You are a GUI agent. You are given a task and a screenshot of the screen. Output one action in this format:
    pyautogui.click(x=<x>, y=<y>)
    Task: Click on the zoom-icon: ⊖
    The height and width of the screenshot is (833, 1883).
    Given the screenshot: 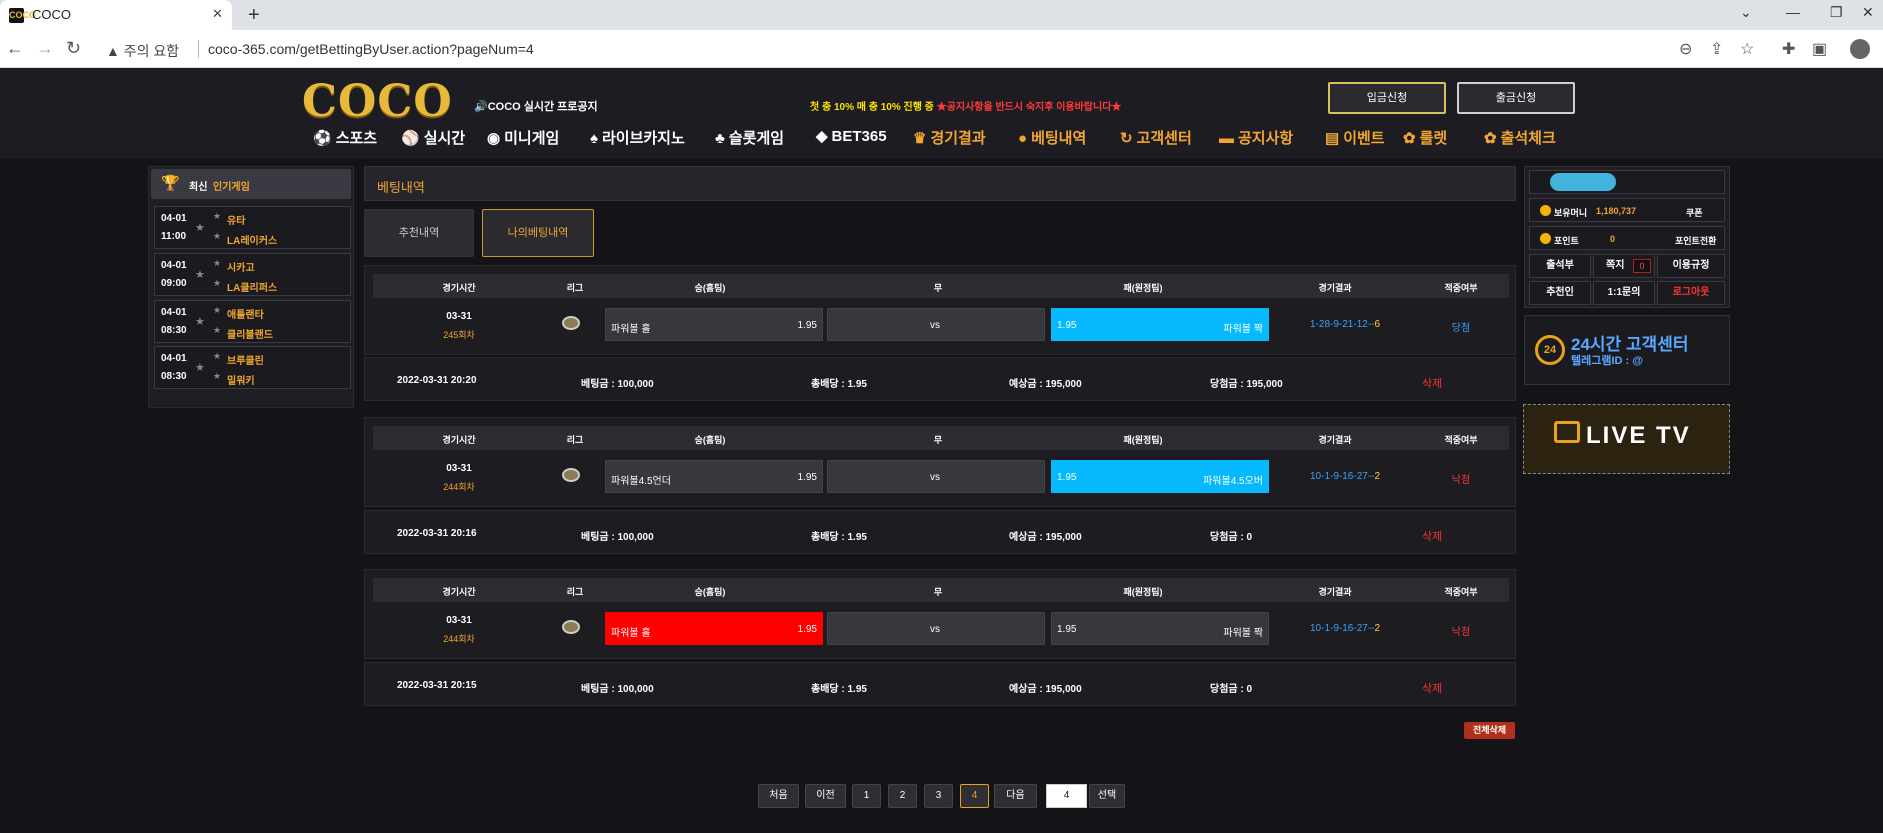 What is the action you would take?
    pyautogui.click(x=1685, y=49)
    